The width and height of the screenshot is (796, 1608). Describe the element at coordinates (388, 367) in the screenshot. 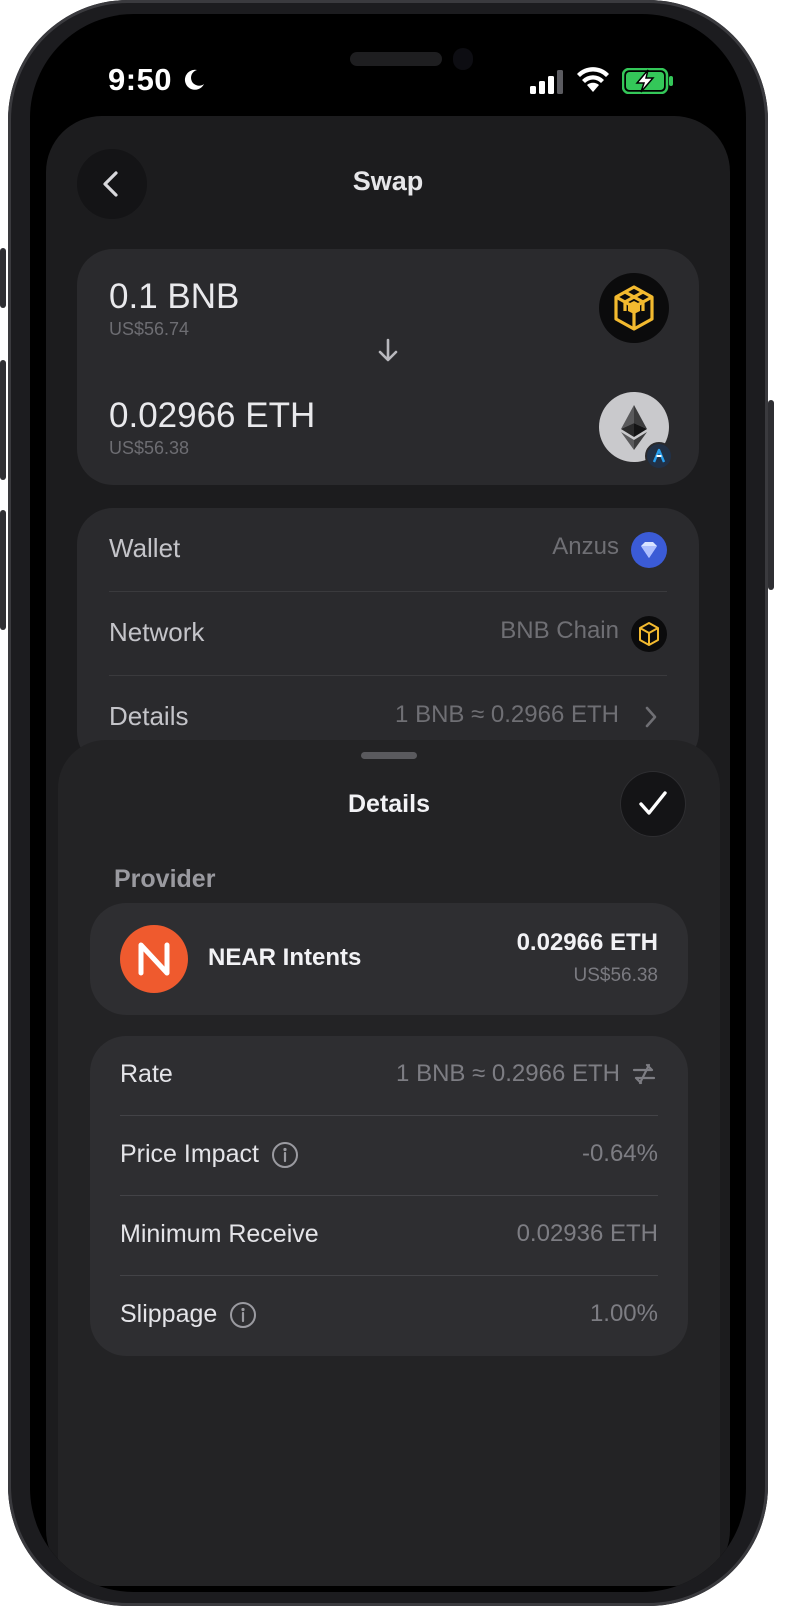

I see `swap-summary-card: 0.1 BNB US$56.74 0.02966 ETH US$56.38` at that location.